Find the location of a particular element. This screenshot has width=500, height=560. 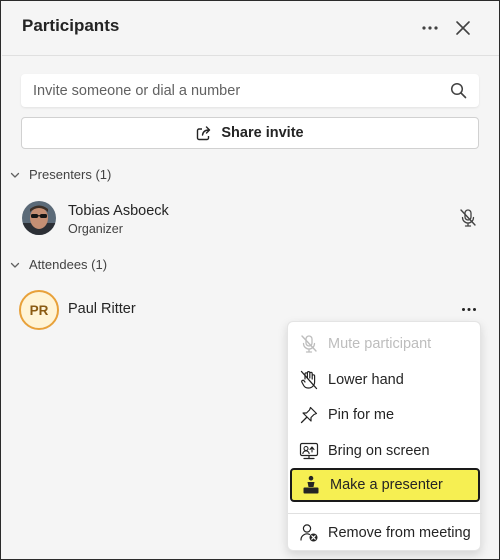

share-invite-button: Share invite is located at coordinates (250, 133).